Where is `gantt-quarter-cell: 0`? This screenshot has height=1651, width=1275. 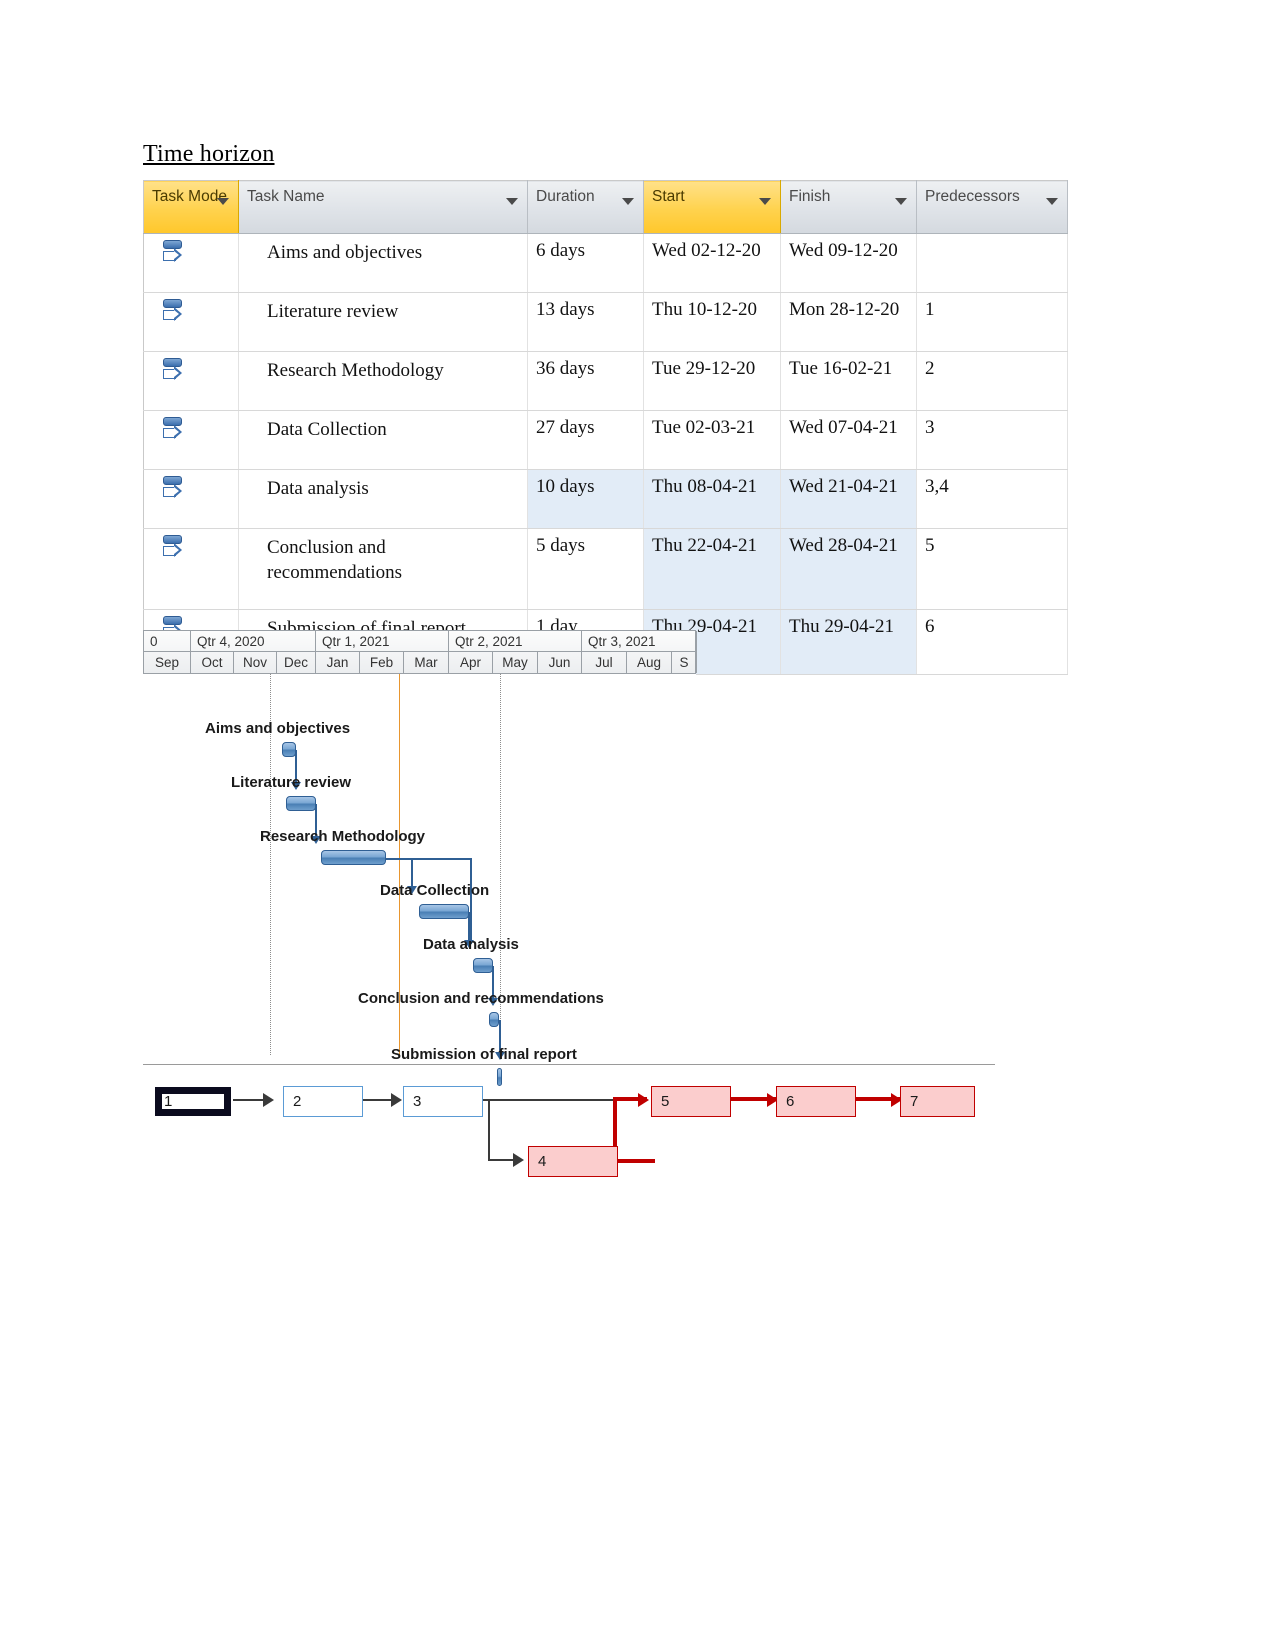 gantt-quarter-cell: 0 is located at coordinates (167, 641).